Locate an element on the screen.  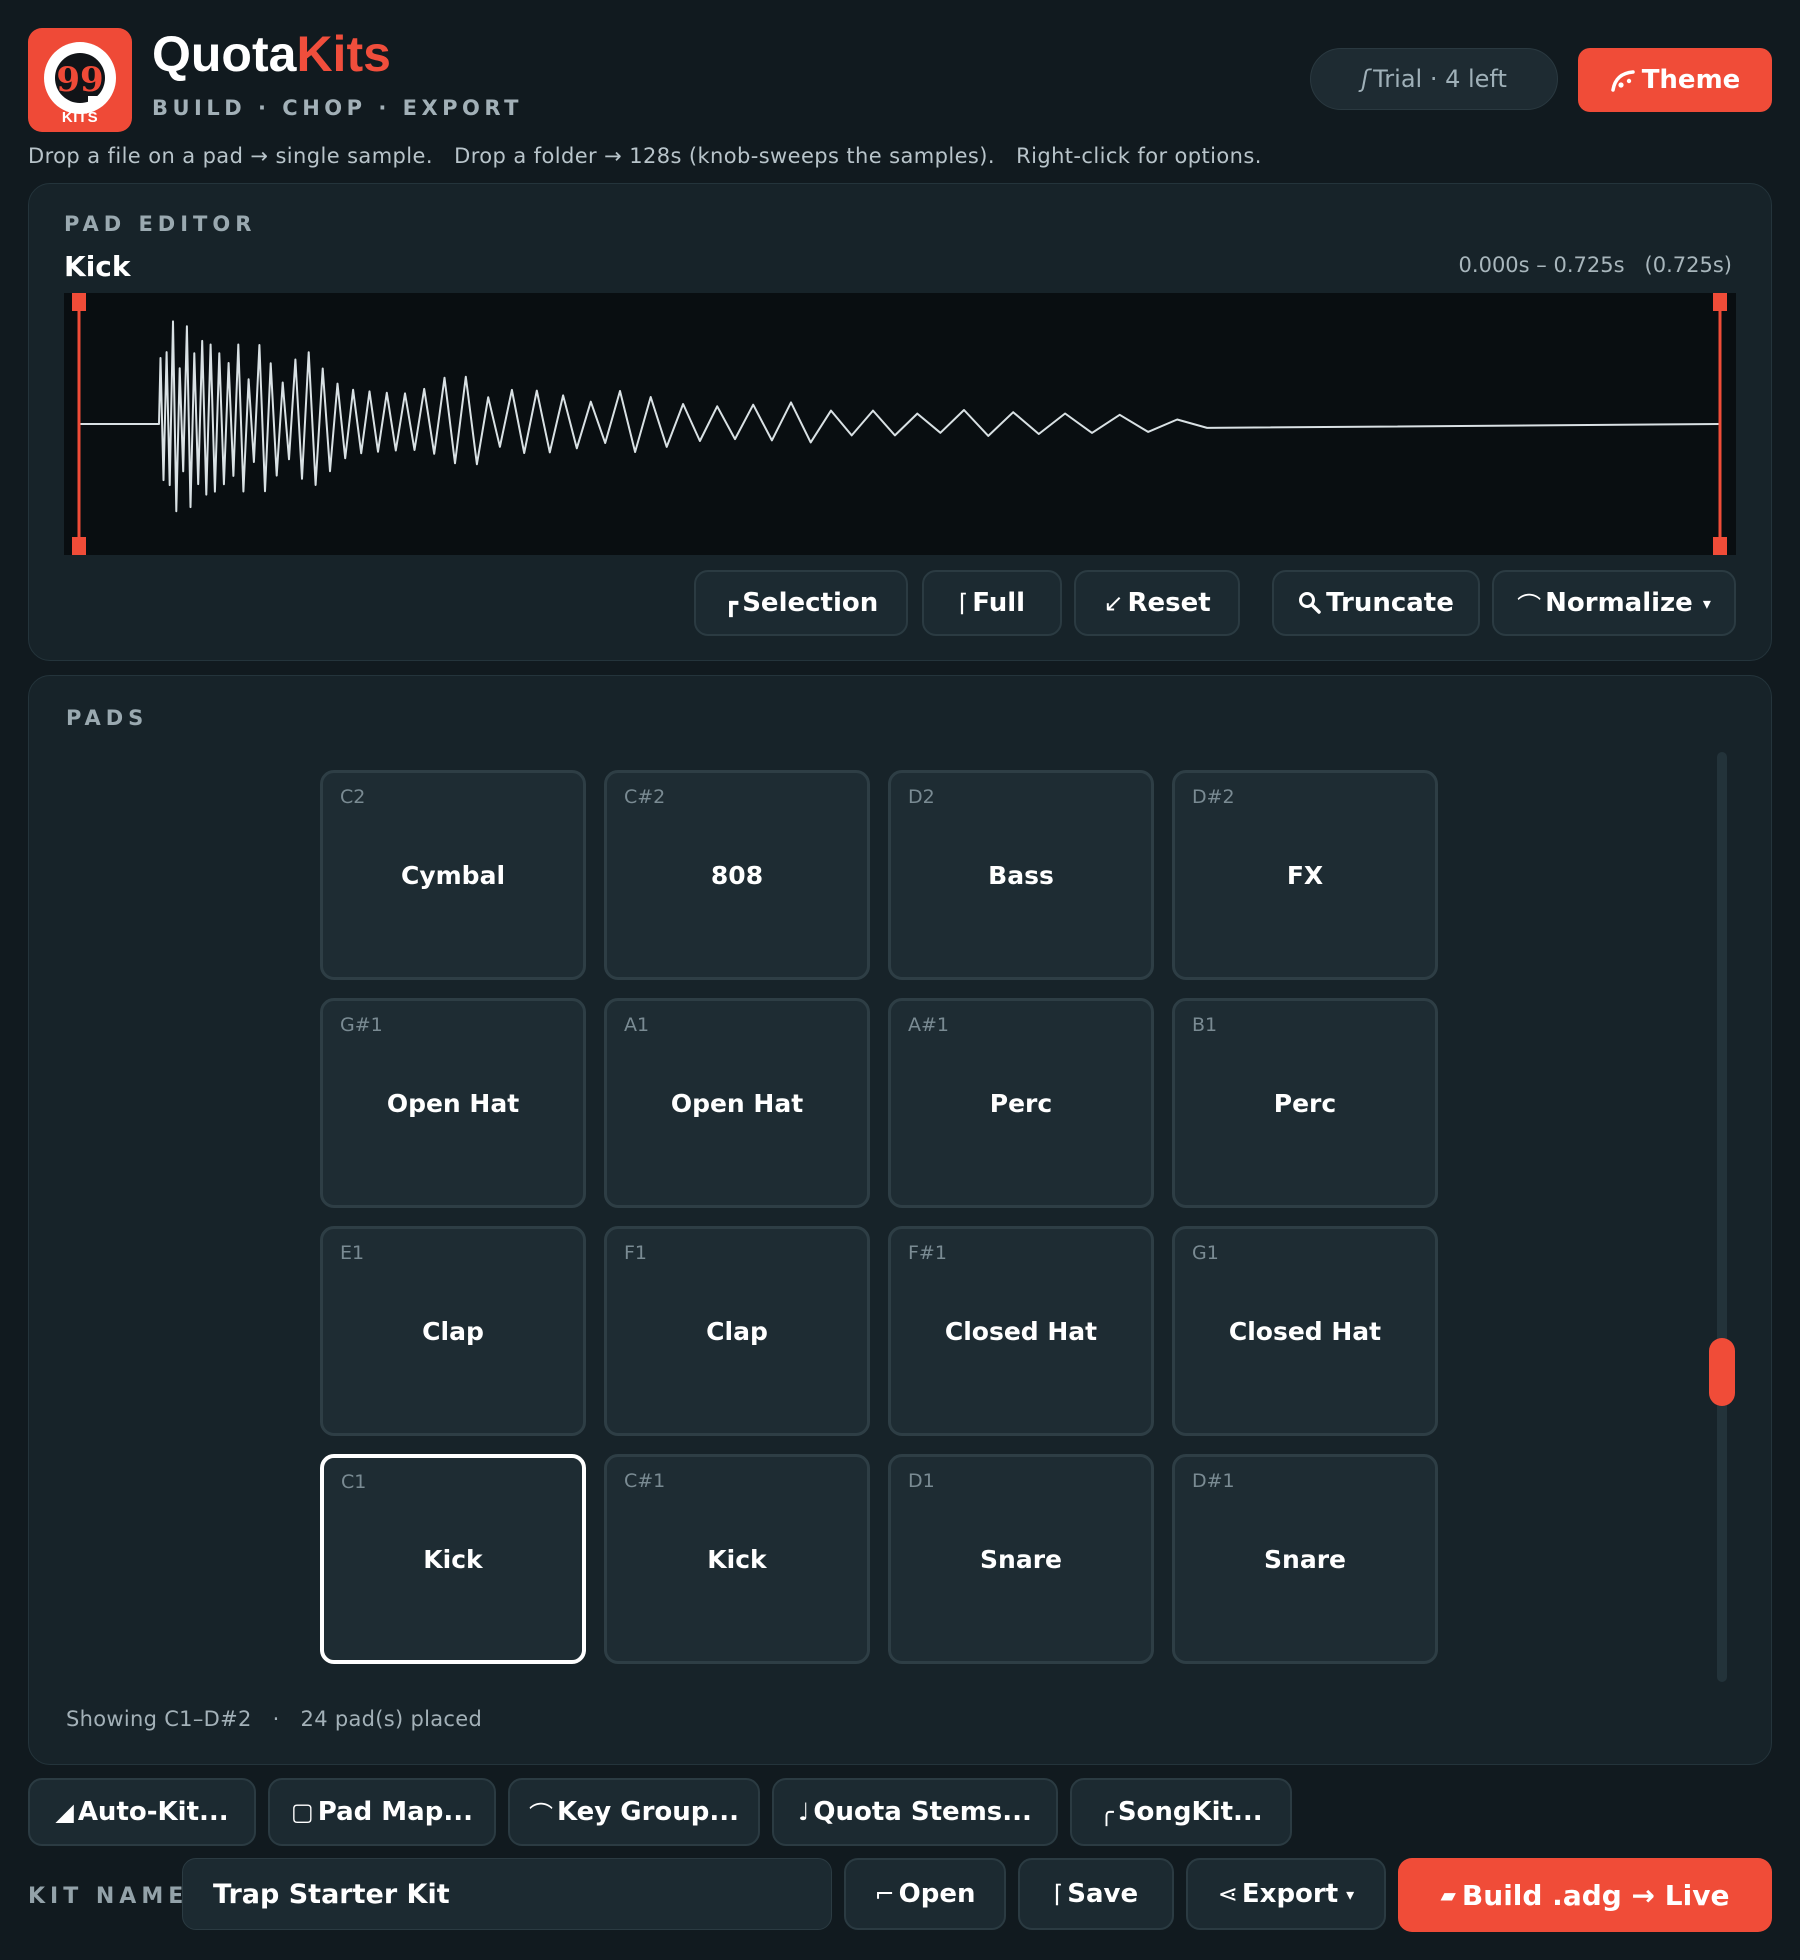
pad-f1: F1 Clap is located at coordinates (737, 1331).